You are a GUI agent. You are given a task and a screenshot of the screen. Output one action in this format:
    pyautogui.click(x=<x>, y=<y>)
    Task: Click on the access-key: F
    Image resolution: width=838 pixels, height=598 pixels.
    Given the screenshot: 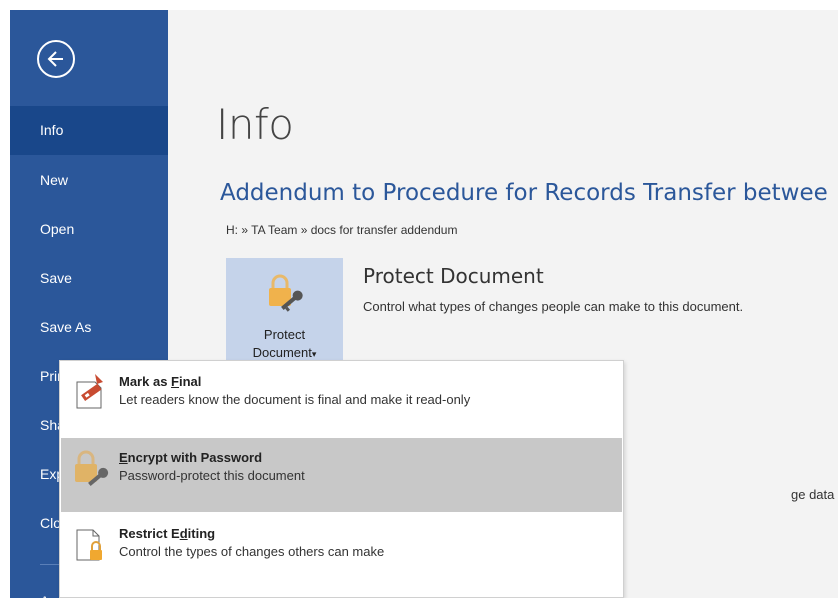 What is the action you would take?
    pyautogui.click(x=175, y=381)
    